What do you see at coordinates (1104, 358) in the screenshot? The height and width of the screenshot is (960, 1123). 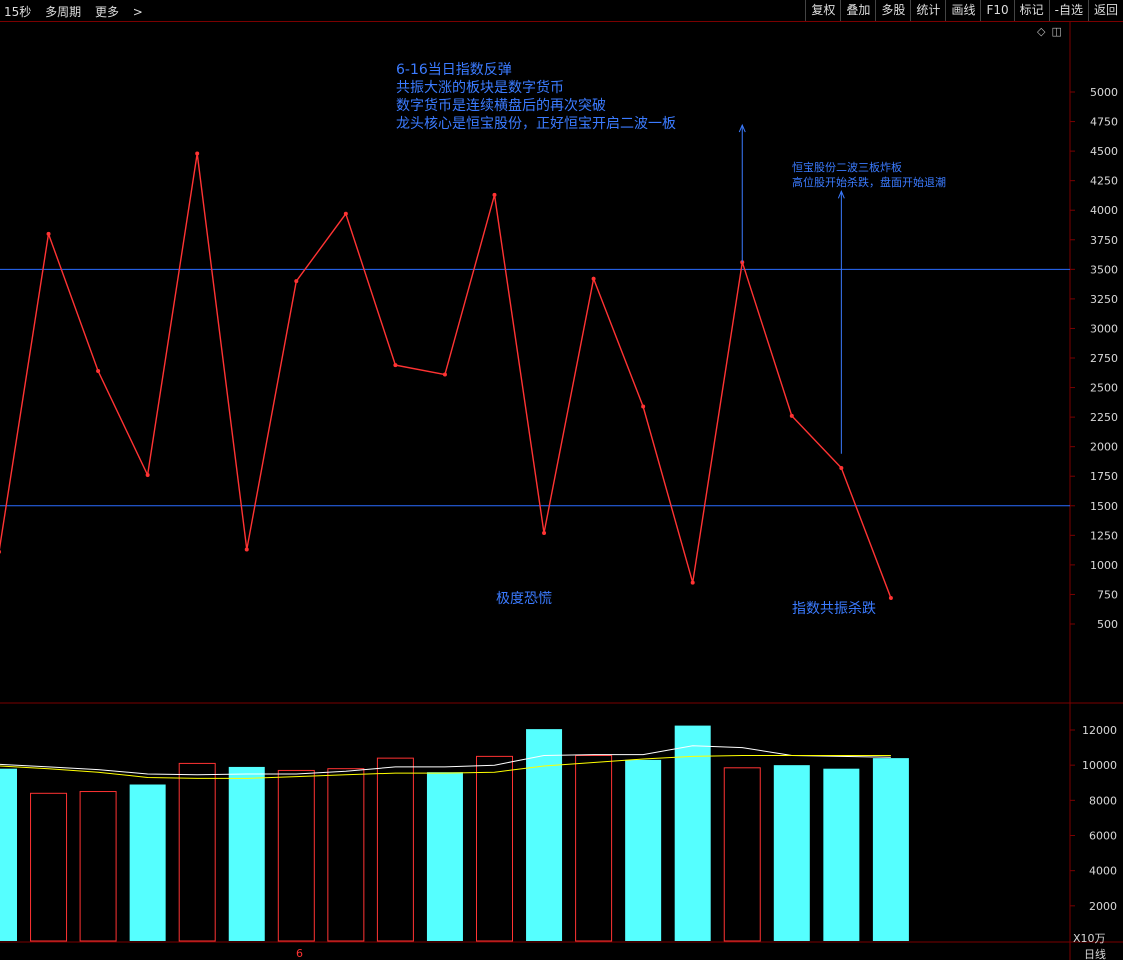 I see `price-tick-label: 2750` at bounding box center [1104, 358].